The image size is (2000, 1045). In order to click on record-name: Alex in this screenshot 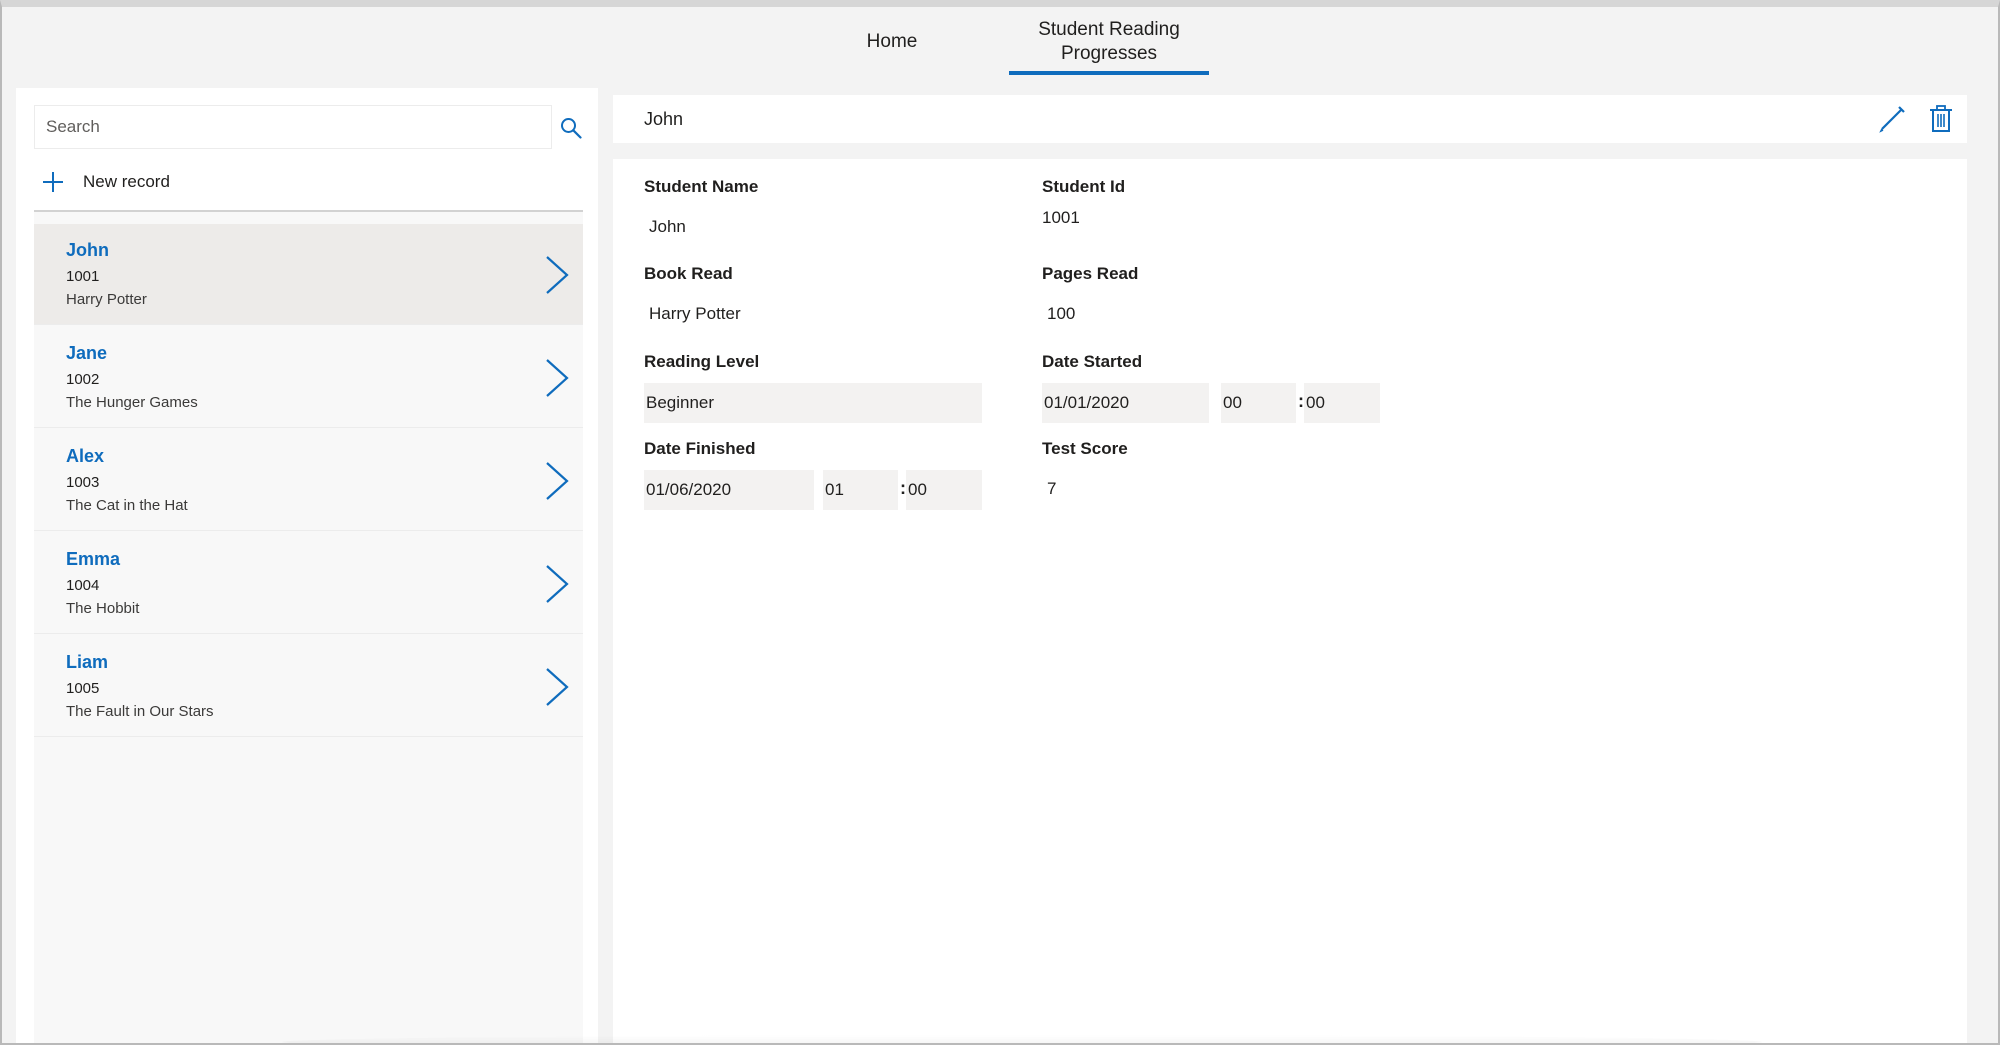, I will do `click(85, 456)`.